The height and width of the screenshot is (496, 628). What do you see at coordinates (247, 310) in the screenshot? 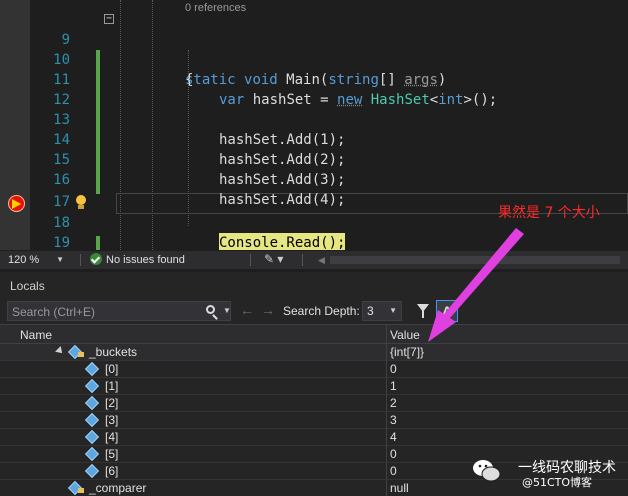
I see `search-previous-icon: ←` at bounding box center [247, 310].